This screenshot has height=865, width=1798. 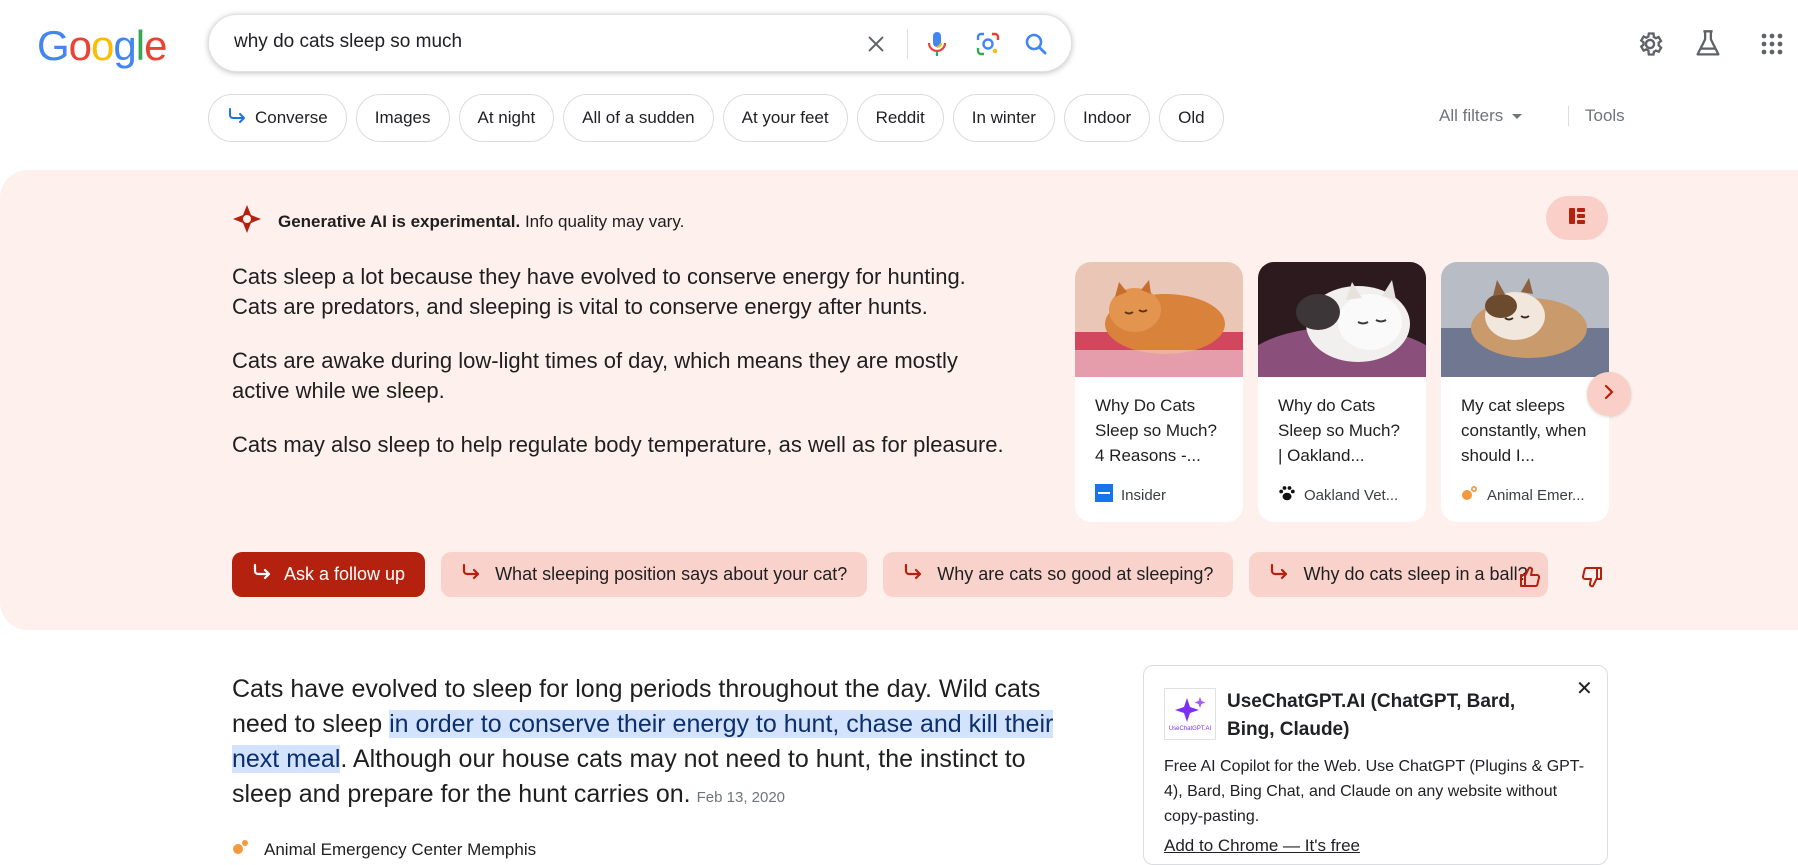 I want to click on chevron-right-icon, so click(x=1609, y=394).